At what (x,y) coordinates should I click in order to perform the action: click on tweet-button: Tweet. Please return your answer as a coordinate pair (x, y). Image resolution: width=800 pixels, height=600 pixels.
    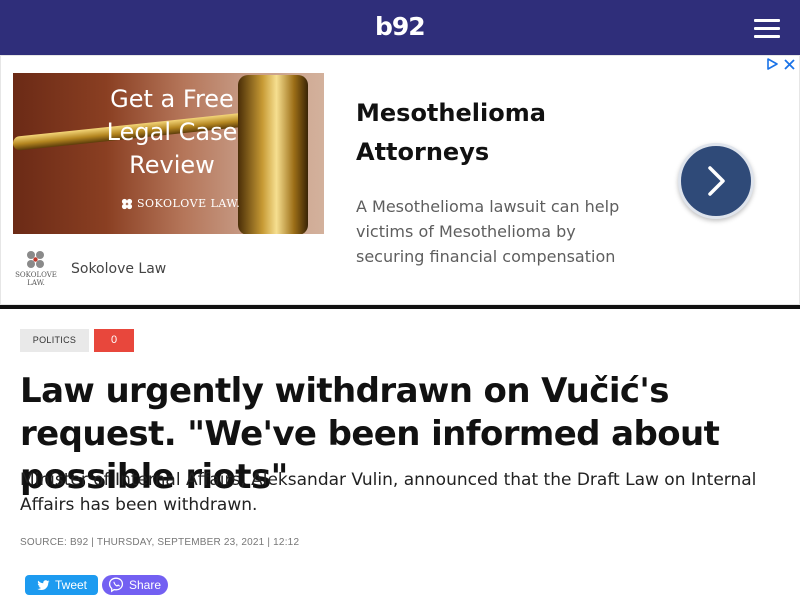
    Looking at the image, I should click on (61, 585).